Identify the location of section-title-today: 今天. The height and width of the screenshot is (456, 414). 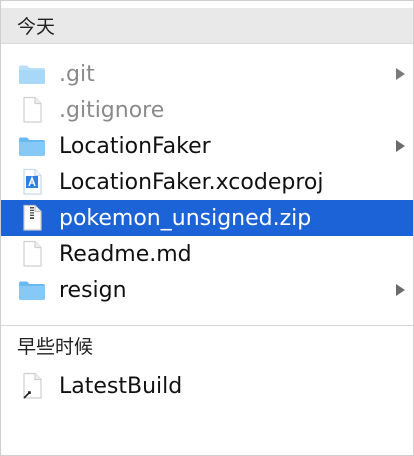
(36, 27).